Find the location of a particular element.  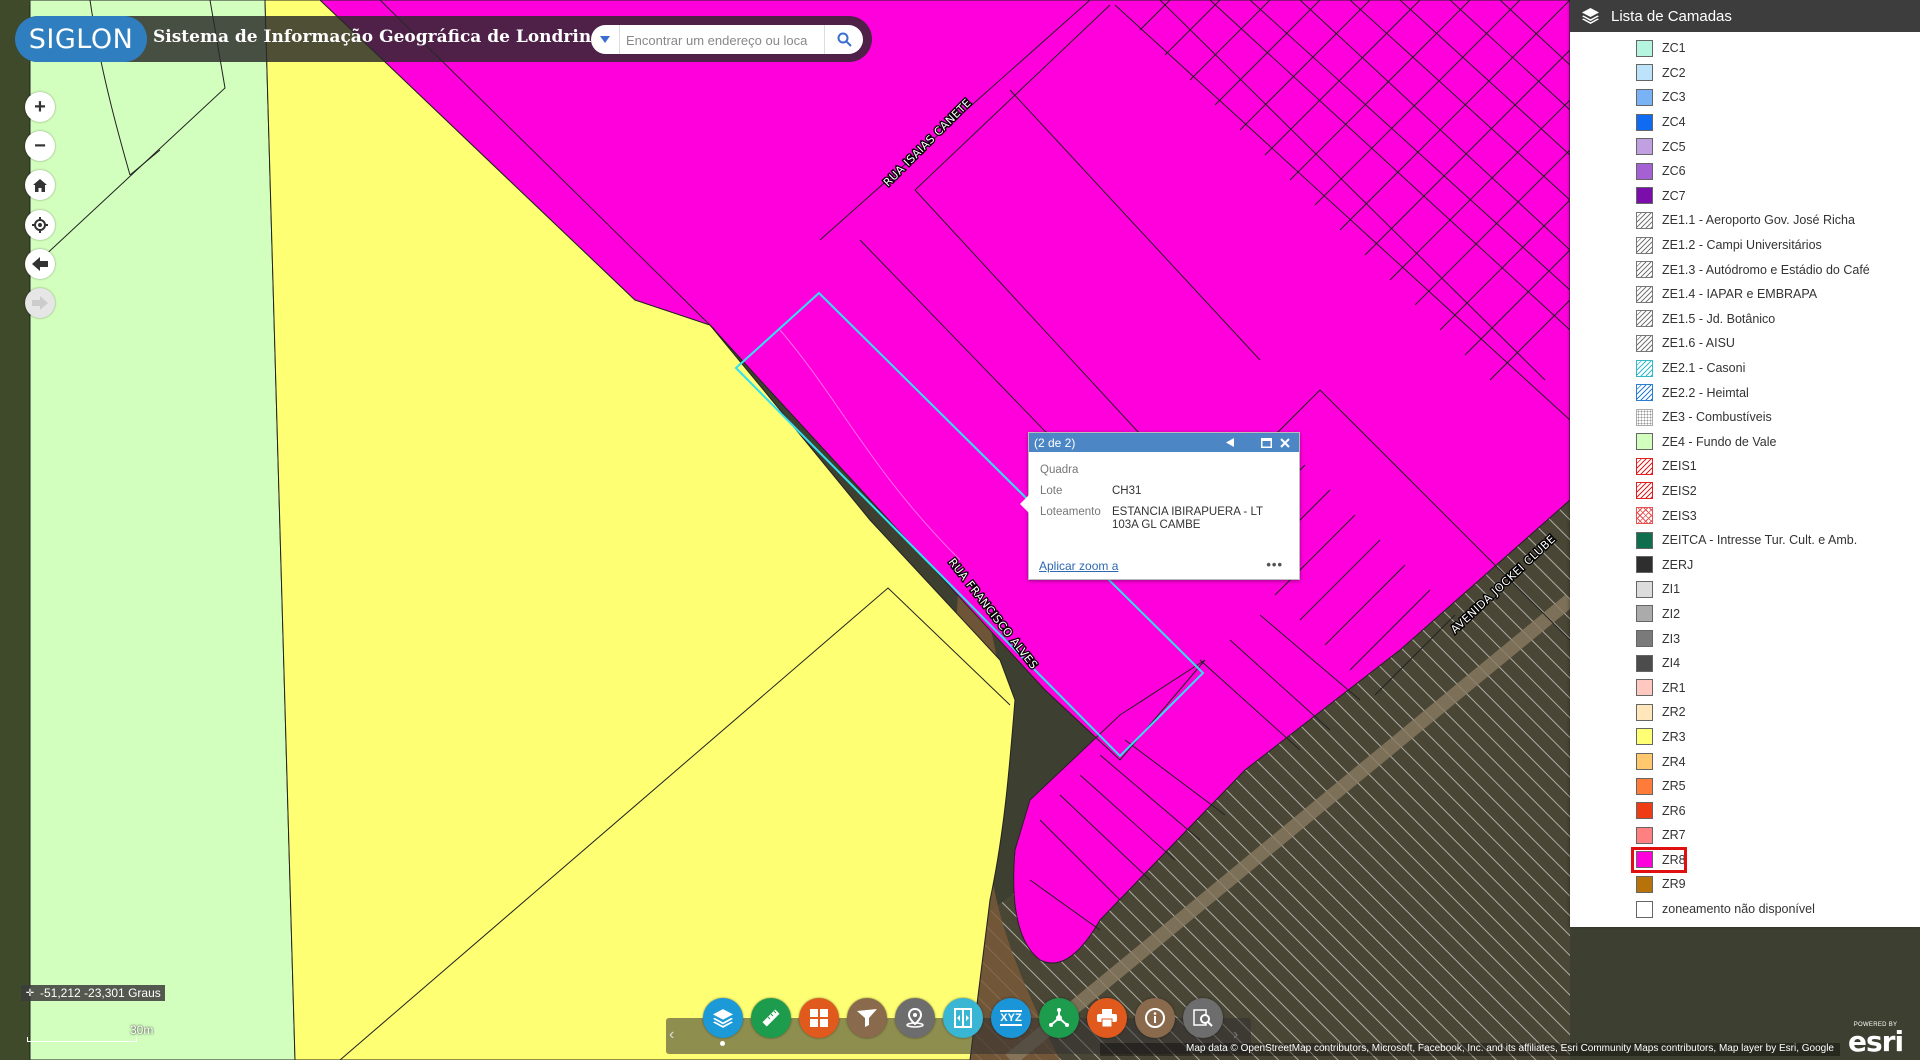

popup-close-button is located at coordinates (1285, 442).